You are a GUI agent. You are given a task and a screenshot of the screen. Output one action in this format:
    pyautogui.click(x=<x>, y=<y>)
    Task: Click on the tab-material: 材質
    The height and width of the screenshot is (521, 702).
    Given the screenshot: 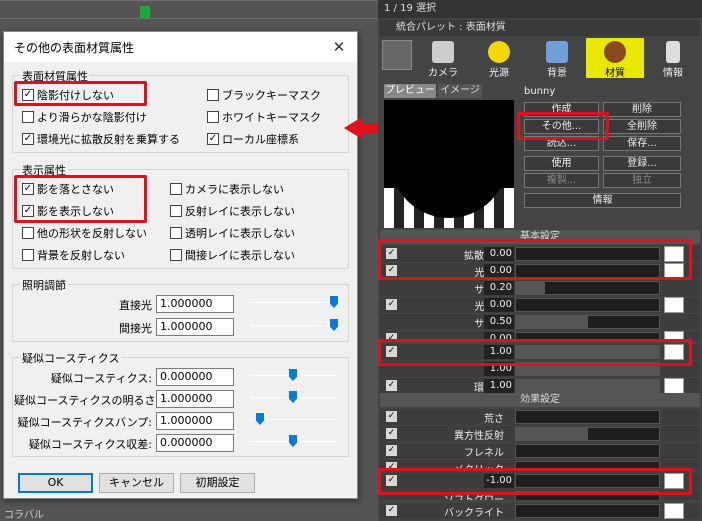 What is the action you would take?
    pyautogui.click(x=615, y=58)
    